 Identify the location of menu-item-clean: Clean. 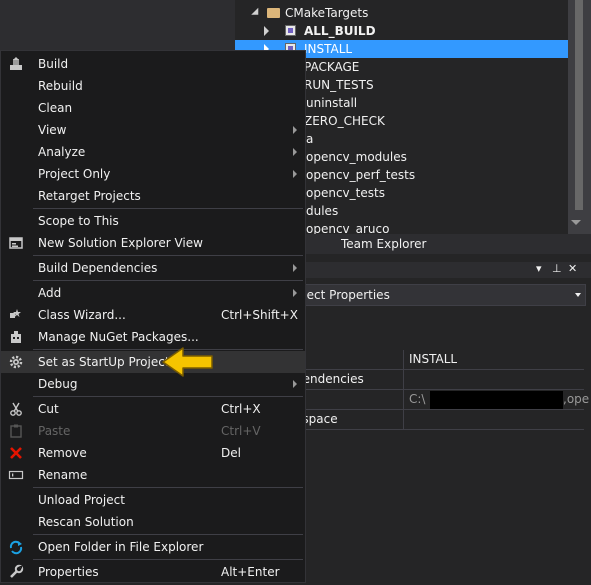
(153, 108).